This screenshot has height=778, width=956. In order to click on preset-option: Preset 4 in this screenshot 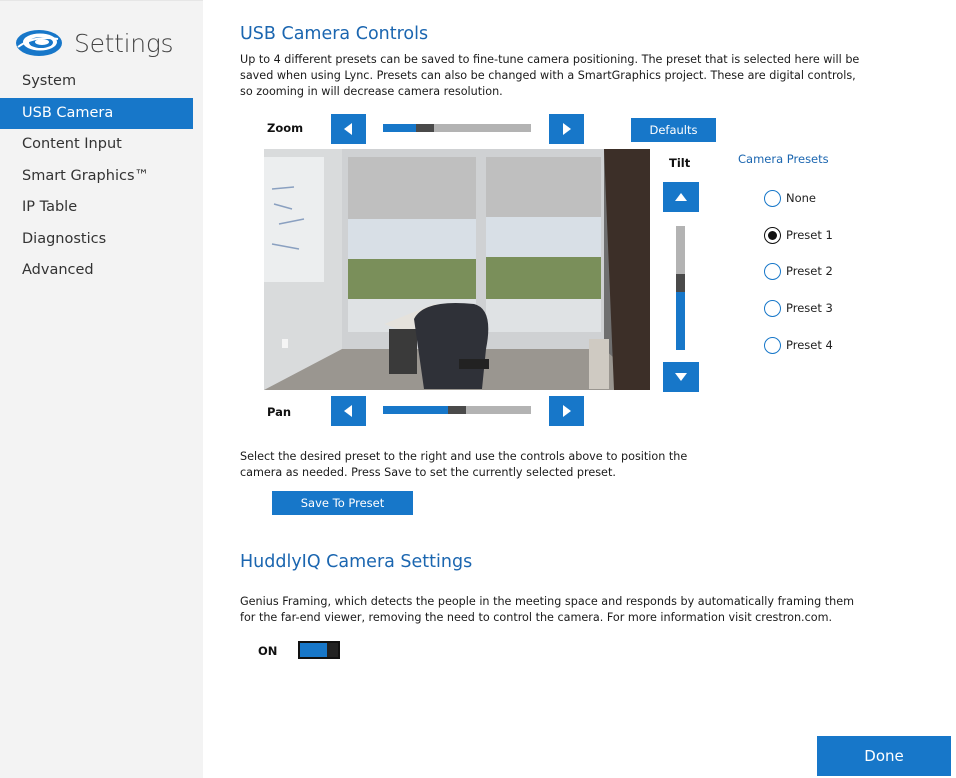, I will do `click(798, 345)`.